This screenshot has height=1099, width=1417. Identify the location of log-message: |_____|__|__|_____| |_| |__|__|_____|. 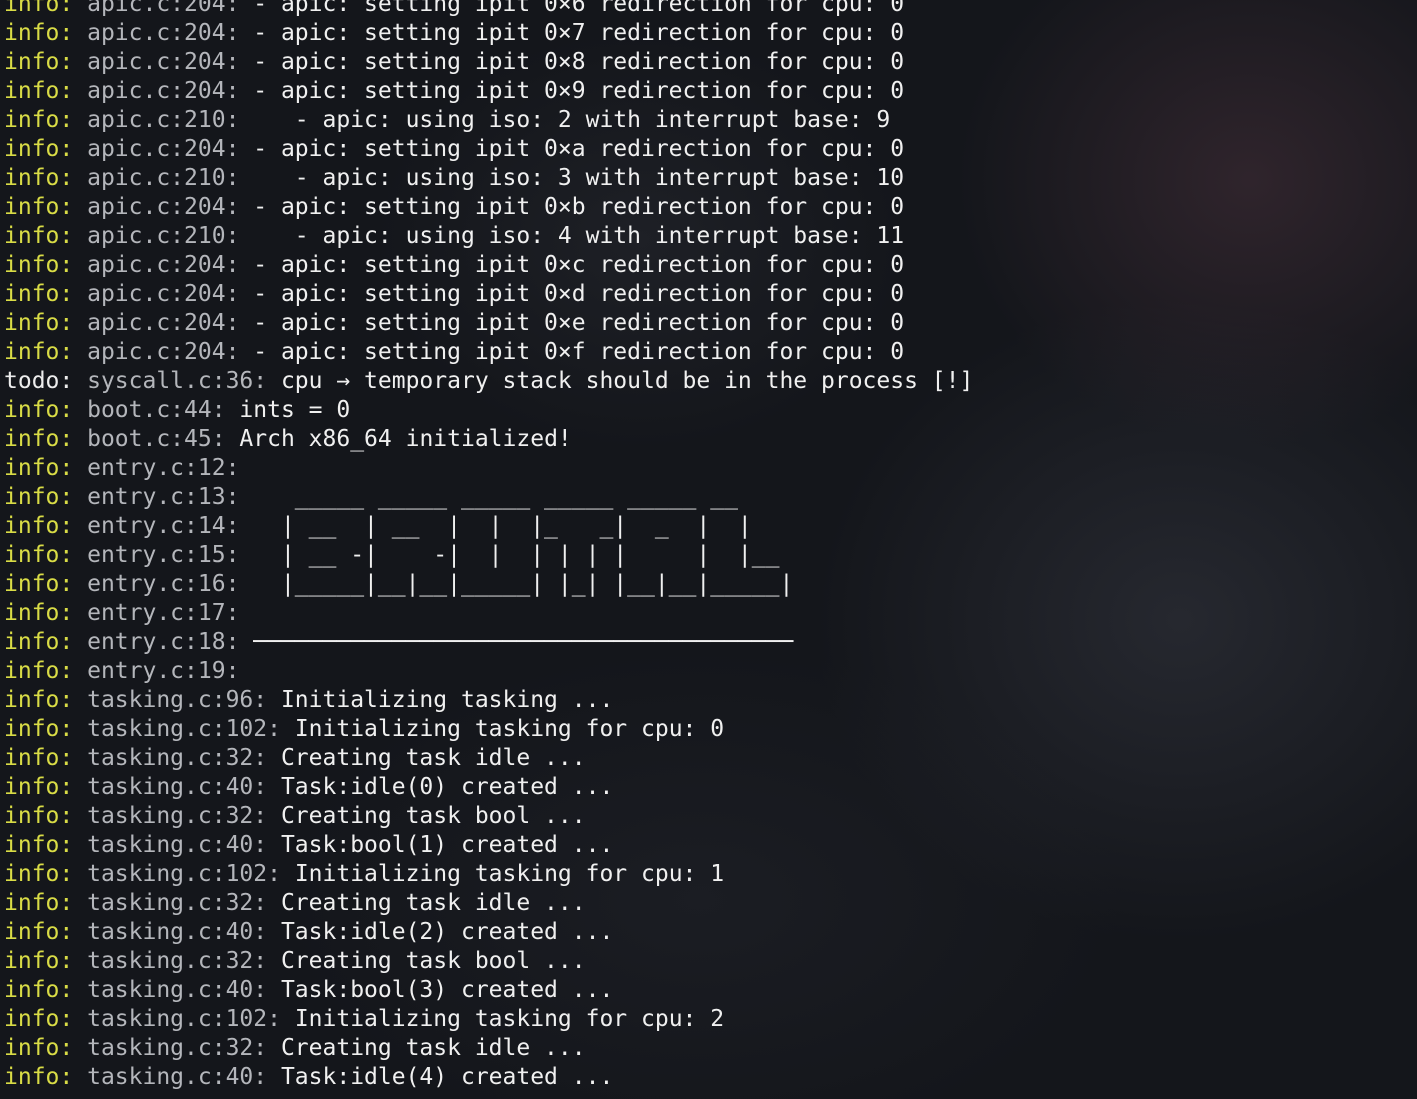
(516, 584).